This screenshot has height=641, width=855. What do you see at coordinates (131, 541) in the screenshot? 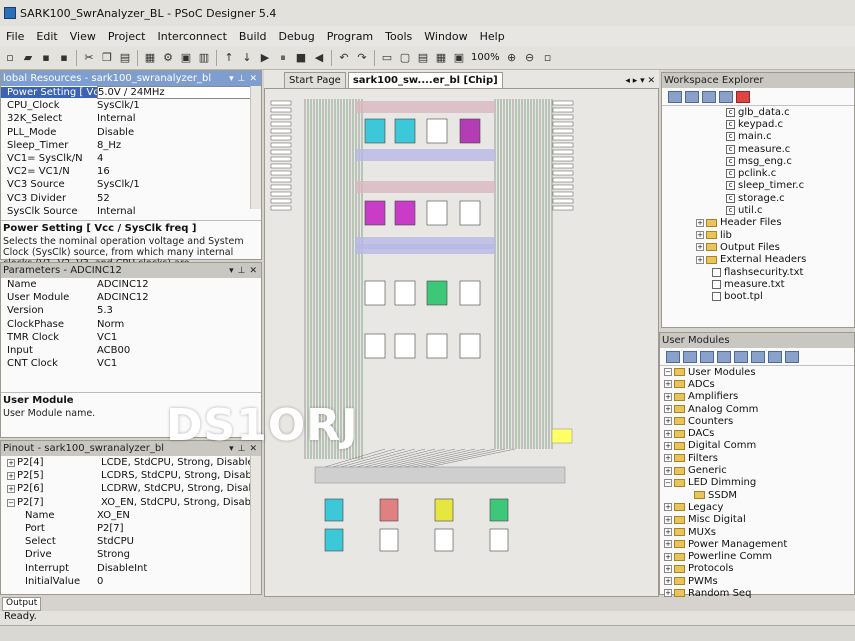
I see `pin-row: Select StdCPU` at bounding box center [131, 541].